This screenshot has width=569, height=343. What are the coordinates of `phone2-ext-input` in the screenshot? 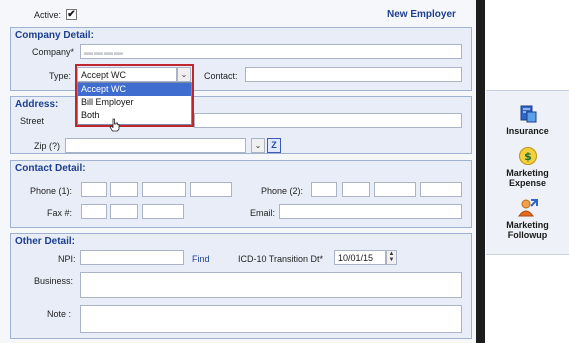 It's located at (441, 189).